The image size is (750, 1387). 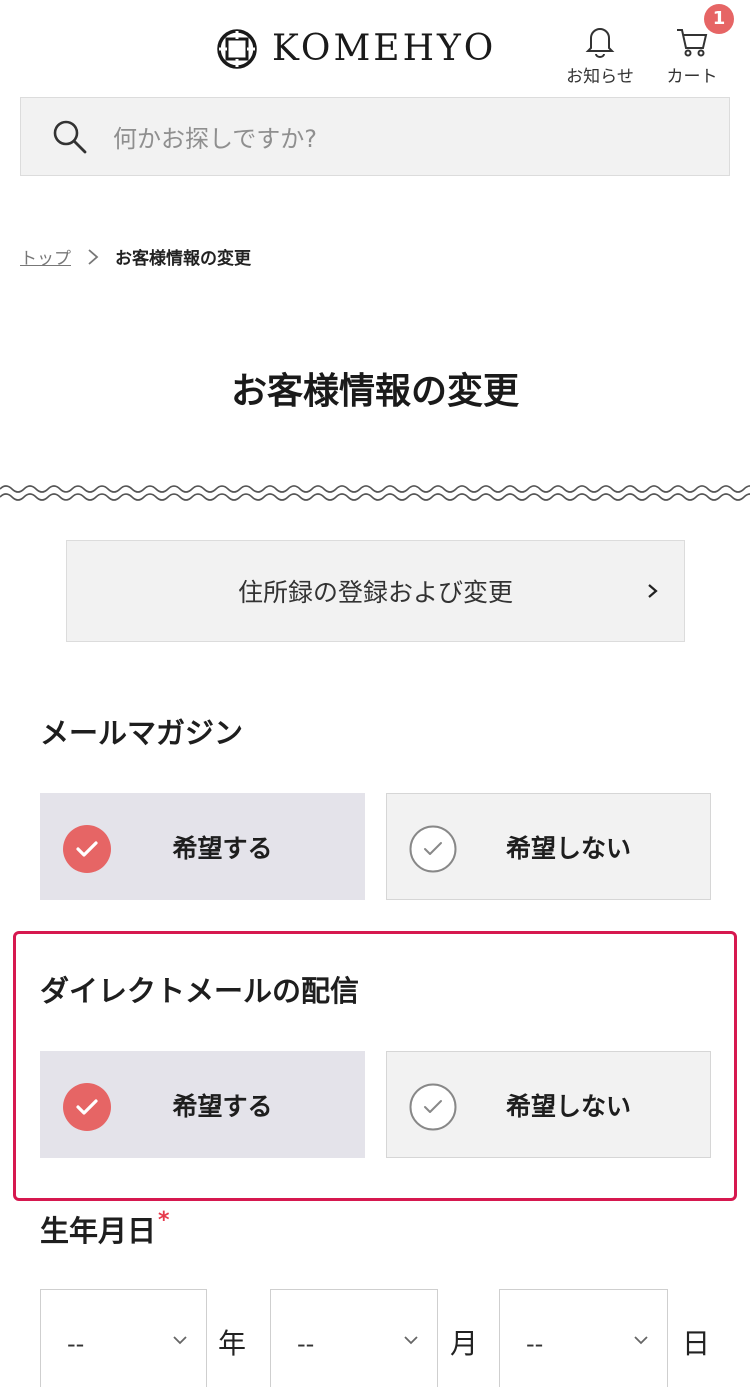 What do you see at coordinates (583, 1338) in the screenshot?
I see `birth-day-select: --` at bounding box center [583, 1338].